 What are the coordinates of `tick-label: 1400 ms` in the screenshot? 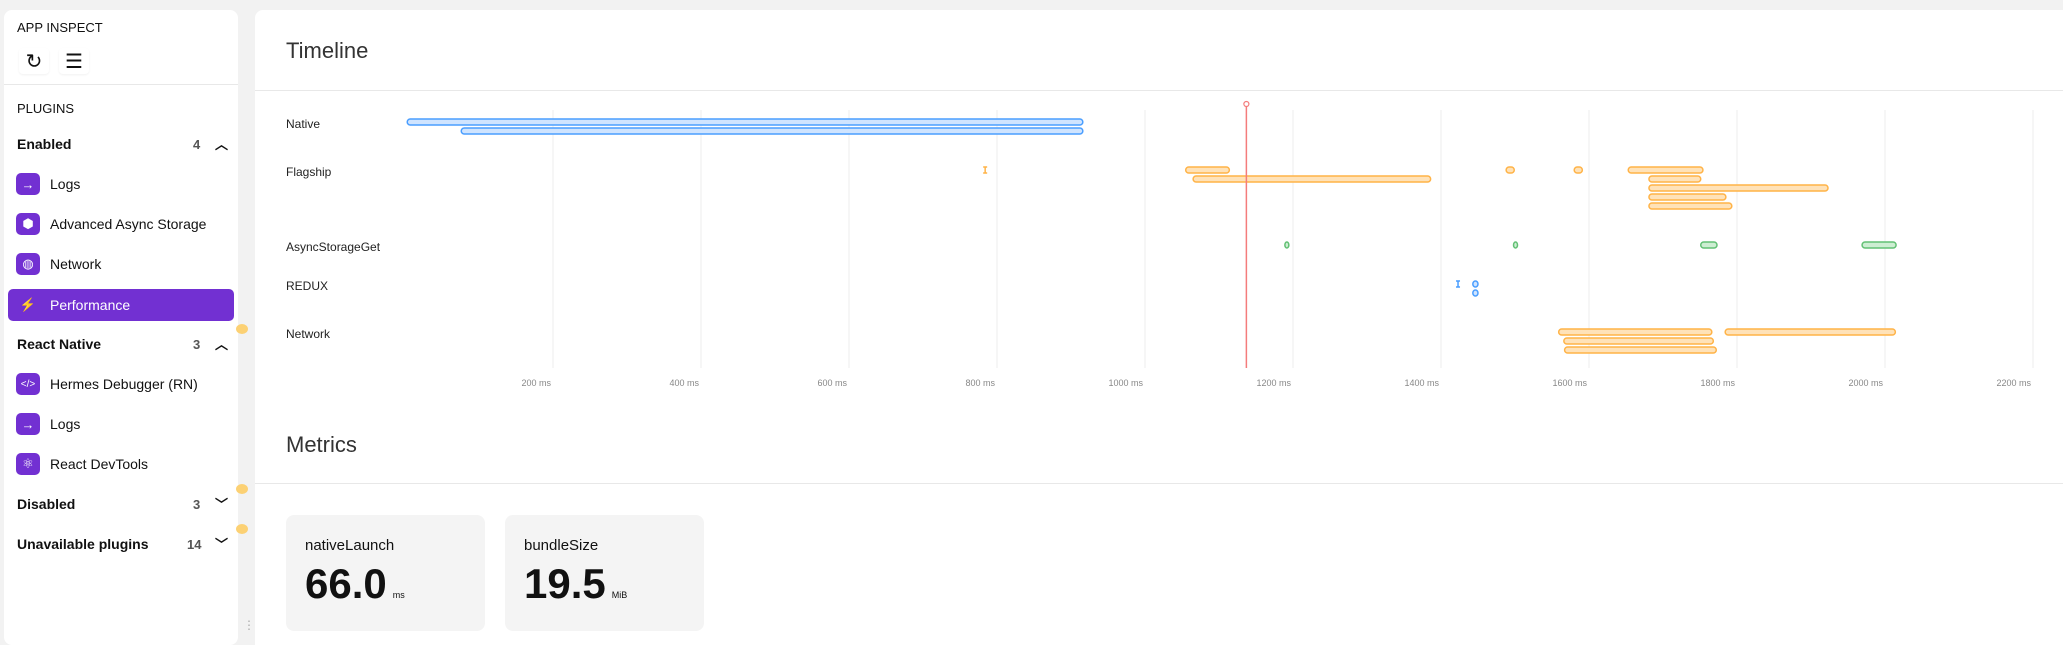 It's located at (1421, 383).